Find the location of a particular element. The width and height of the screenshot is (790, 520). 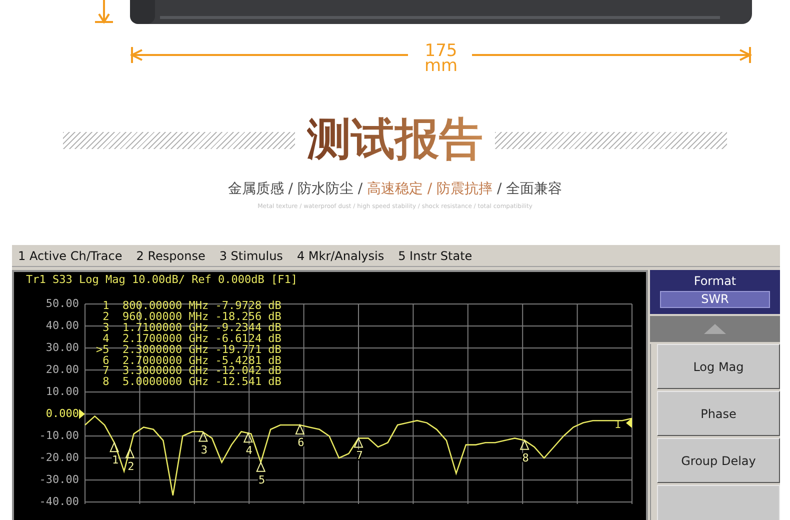

axis-label: 40.00 is located at coordinates (62, 326).